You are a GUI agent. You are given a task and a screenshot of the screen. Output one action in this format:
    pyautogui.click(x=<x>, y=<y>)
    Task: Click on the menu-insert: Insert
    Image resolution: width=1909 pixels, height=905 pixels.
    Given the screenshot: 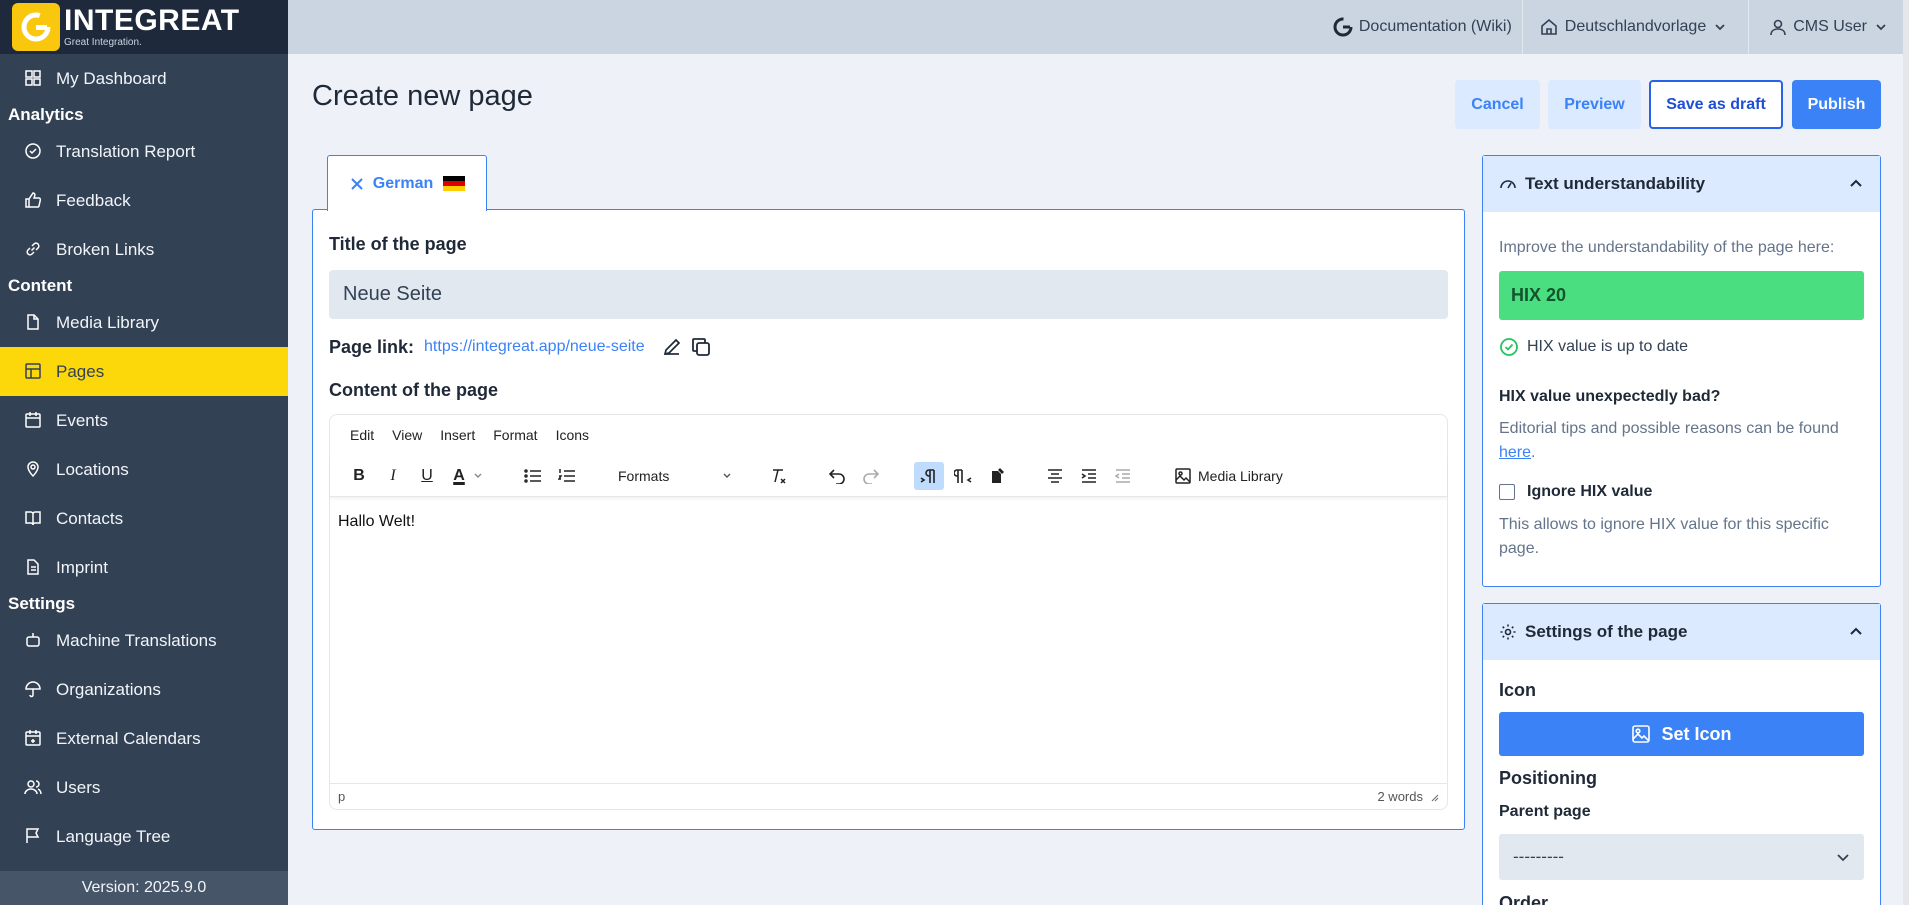 What is the action you would take?
    pyautogui.click(x=457, y=435)
    